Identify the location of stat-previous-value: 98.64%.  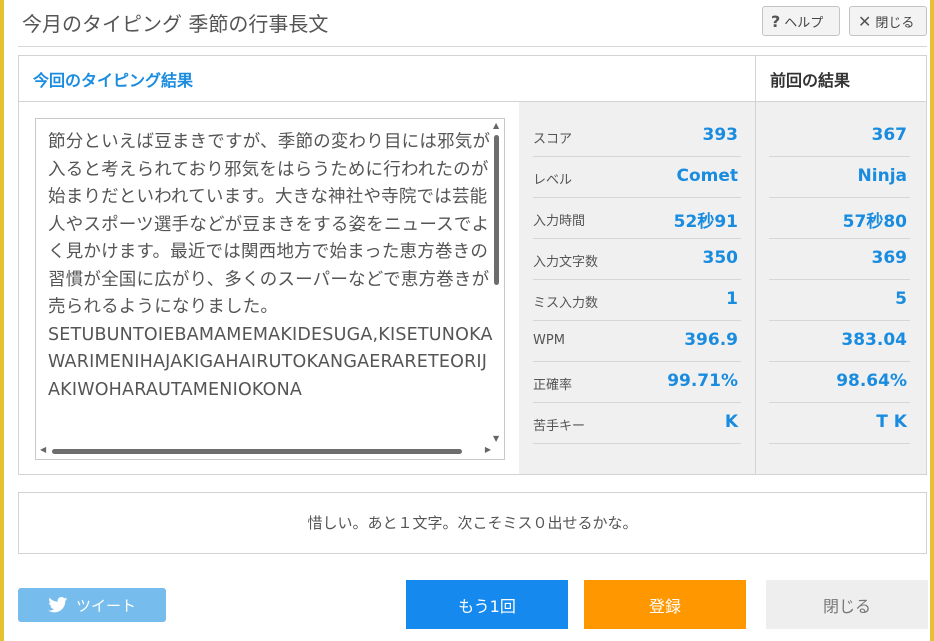
(871, 381).